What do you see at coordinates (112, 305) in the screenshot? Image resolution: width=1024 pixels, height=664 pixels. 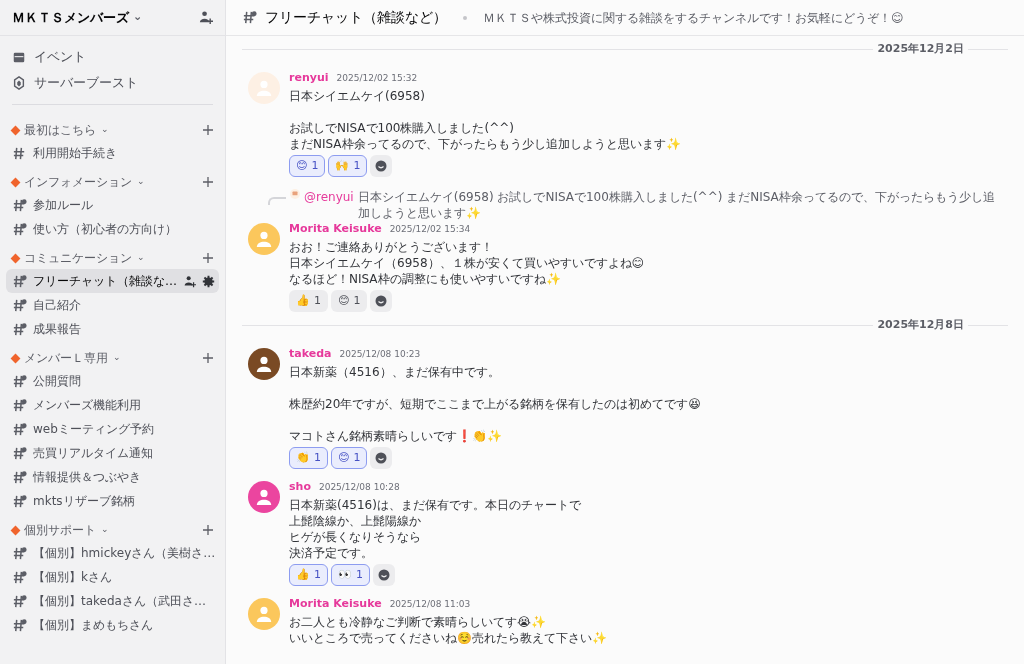 I see `channel-item: 自己紹介` at bounding box center [112, 305].